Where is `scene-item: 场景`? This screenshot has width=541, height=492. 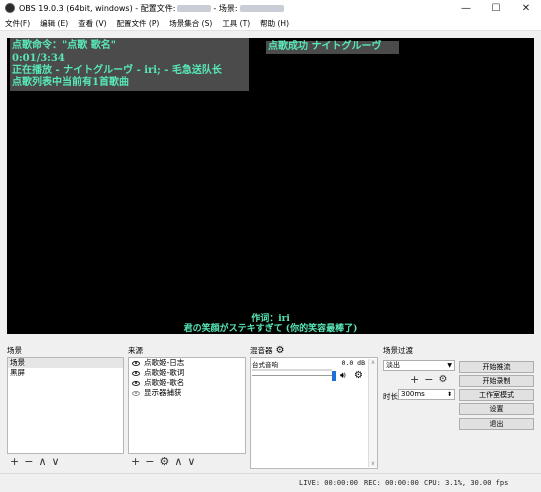 scene-item: 场景 is located at coordinates (65, 363).